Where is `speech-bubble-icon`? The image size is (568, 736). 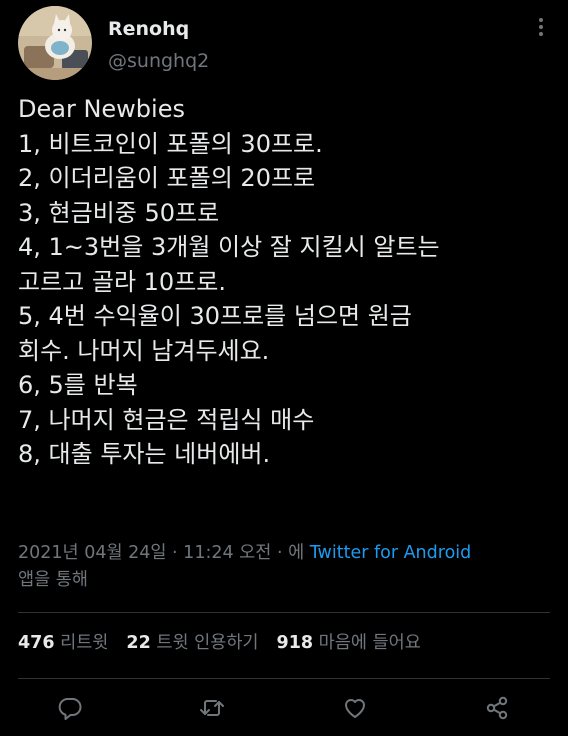
speech-bubble-icon is located at coordinates (70, 709).